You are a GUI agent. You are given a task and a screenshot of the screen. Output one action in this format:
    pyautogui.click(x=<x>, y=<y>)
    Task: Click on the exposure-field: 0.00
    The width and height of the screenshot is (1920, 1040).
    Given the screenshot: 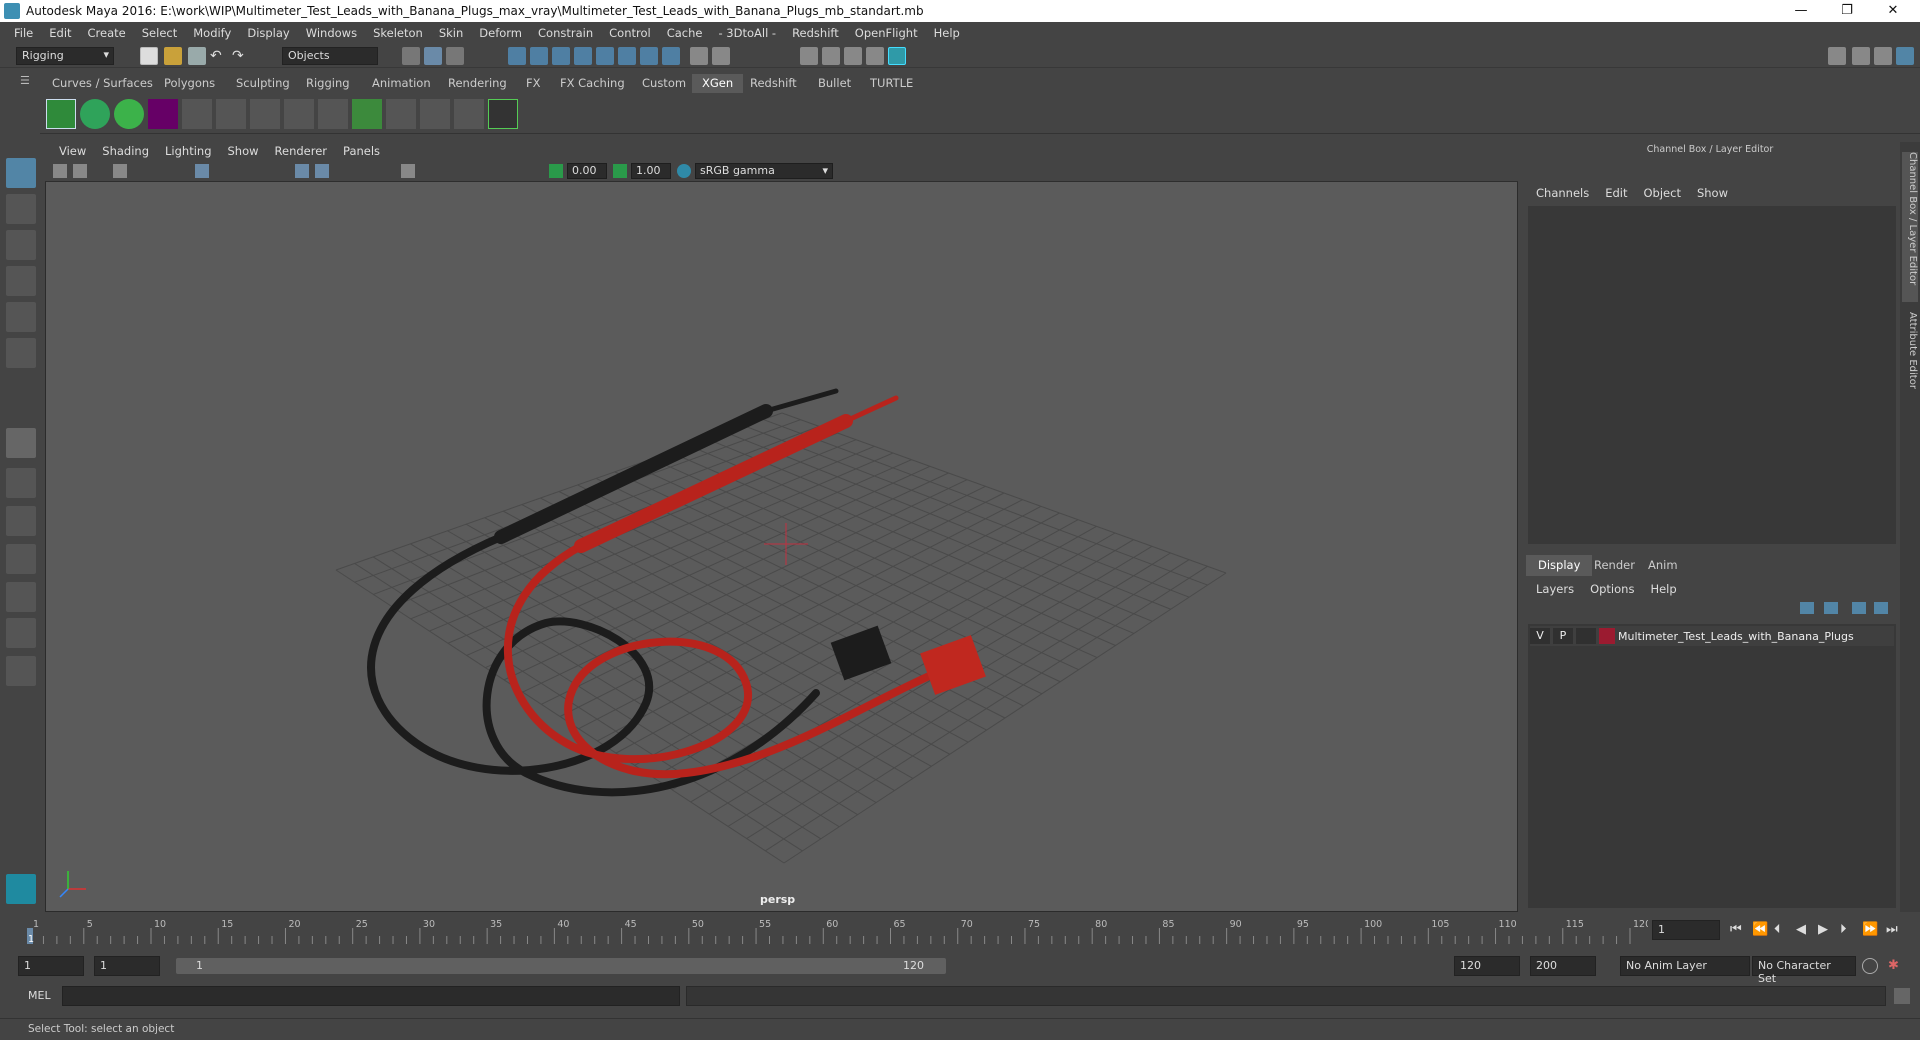 What is the action you would take?
    pyautogui.click(x=587, y=171)
    